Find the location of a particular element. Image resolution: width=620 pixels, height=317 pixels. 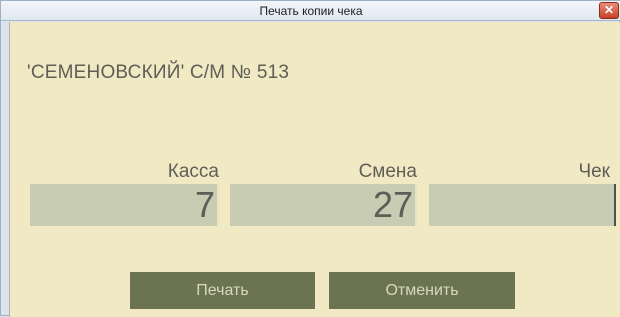

chek-field is located at coordinates (522, 205).